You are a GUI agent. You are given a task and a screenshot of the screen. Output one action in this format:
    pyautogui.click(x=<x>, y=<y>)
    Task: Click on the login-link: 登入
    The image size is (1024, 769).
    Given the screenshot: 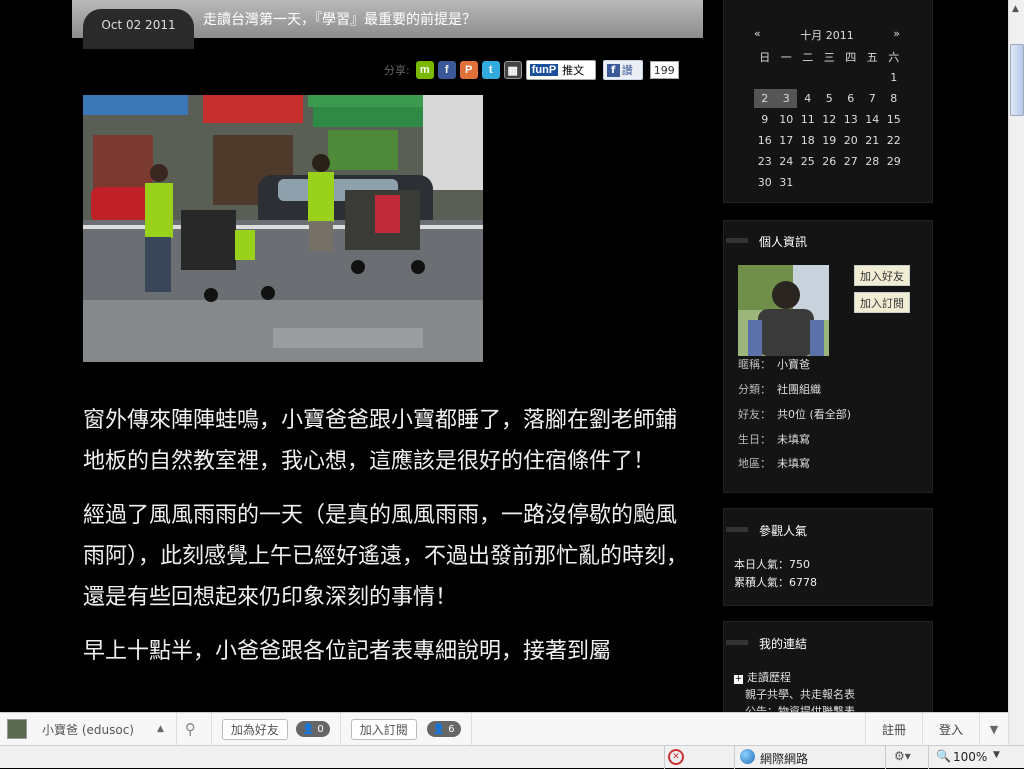 What is the action you would take?
    pyautogui.click(x=951, y=729)
    